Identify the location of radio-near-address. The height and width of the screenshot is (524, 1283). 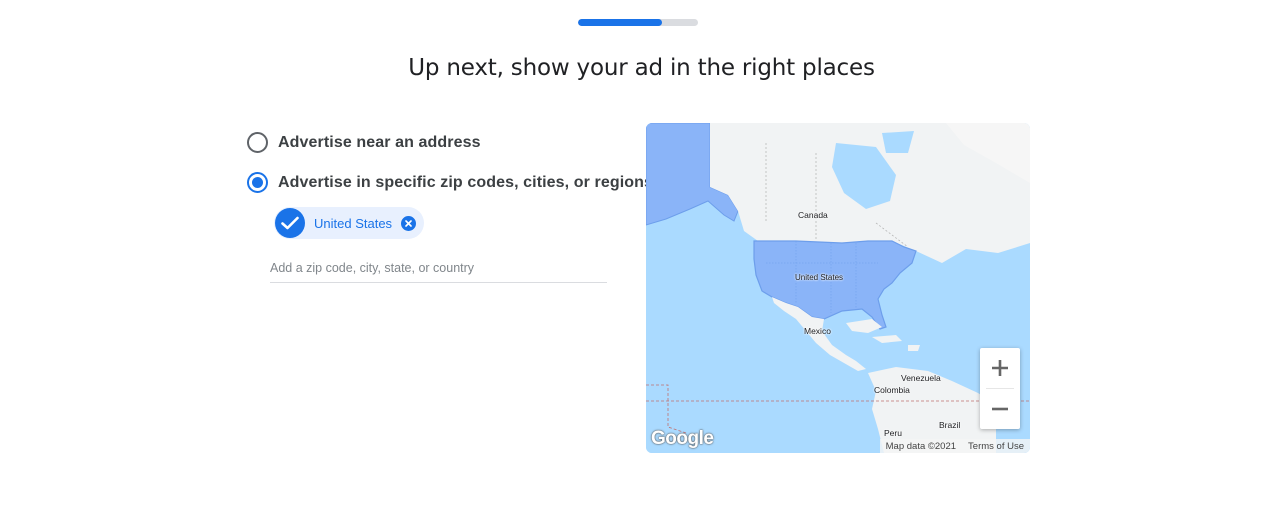
(257, 142).